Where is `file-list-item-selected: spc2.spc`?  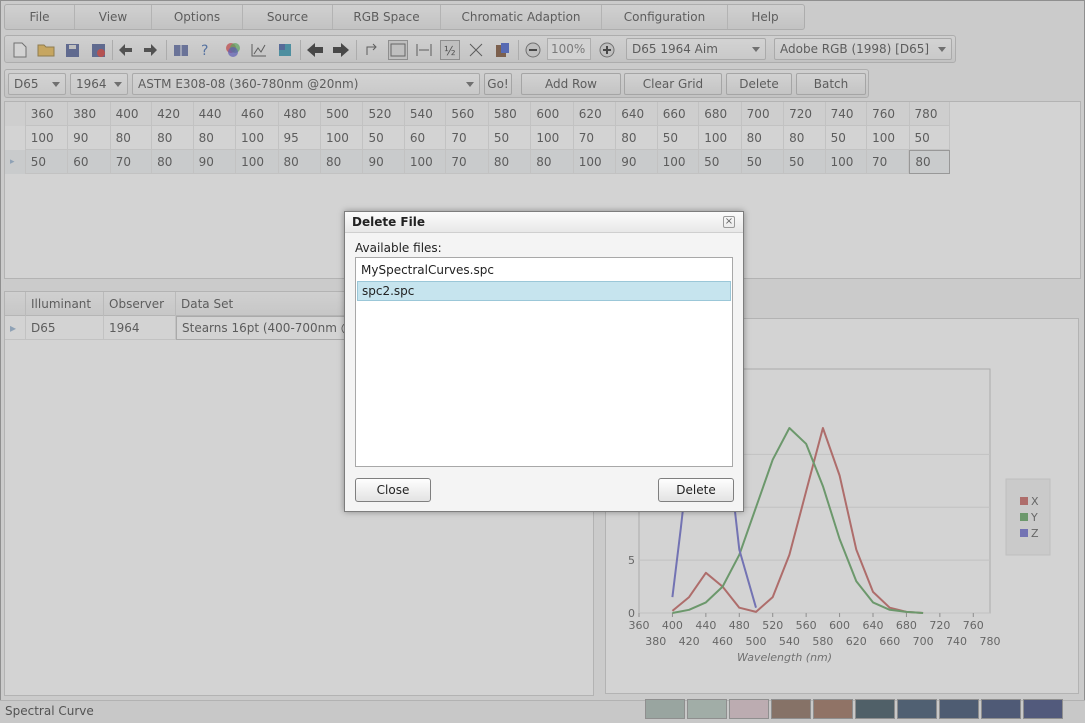
file-list-item-selected: spc2.spc is located at coordinates (544, 291).